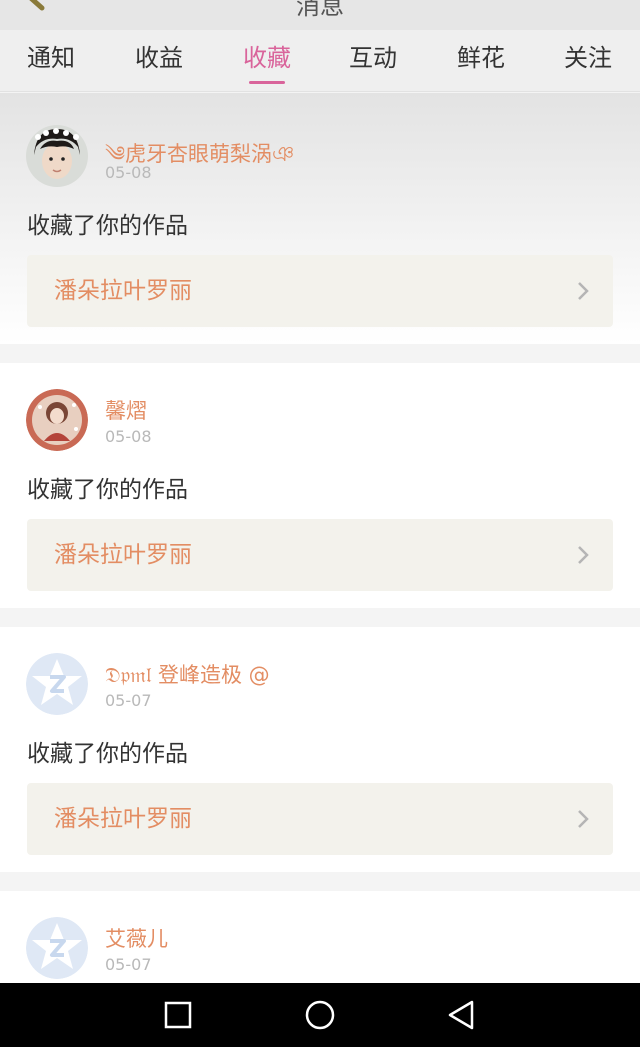 The width and height of the screenshot is (640, 1047). What do you see at coordinates (126, 410) in the screenshot?
I see `username: 馨熠` at bounding box center [126, 410].